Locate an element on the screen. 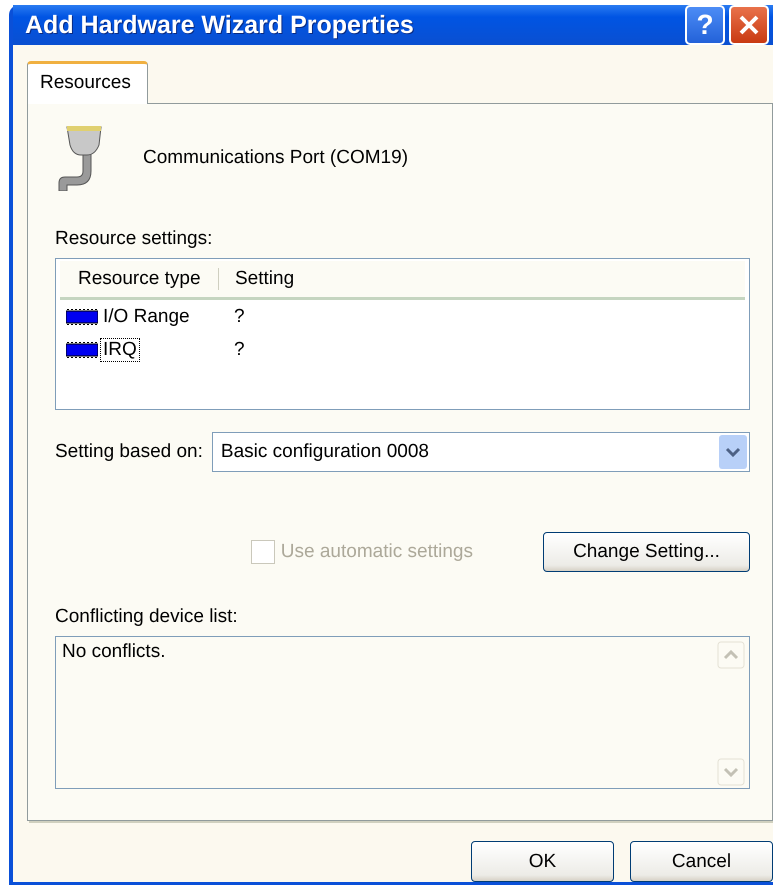 The image size is (773, 888). device-name: Communications Port (COM19) is located at coordinates (275, 158).